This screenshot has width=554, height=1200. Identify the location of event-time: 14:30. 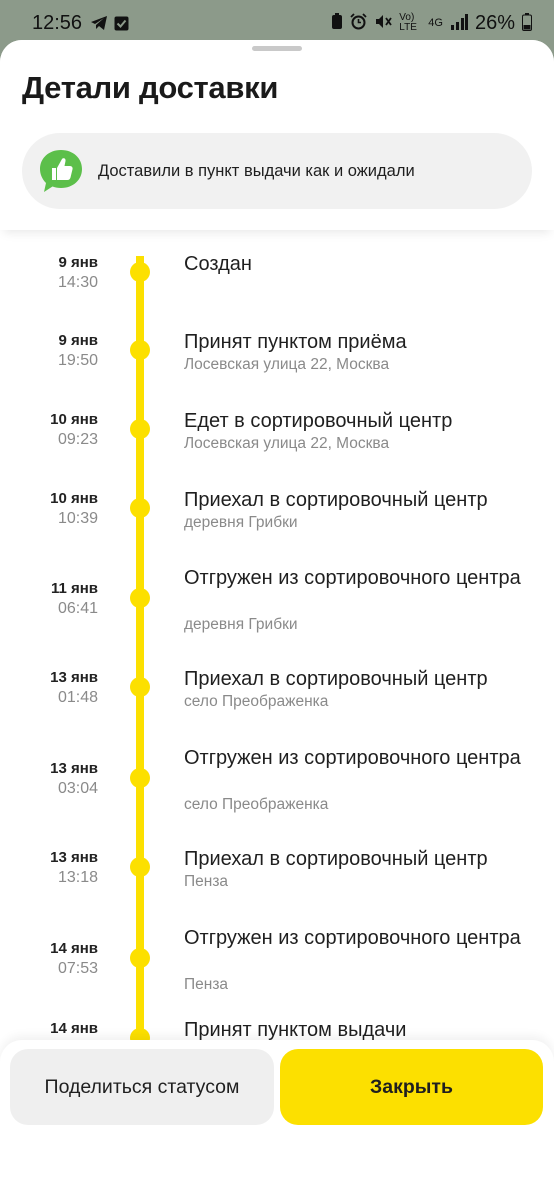
(77, 282).